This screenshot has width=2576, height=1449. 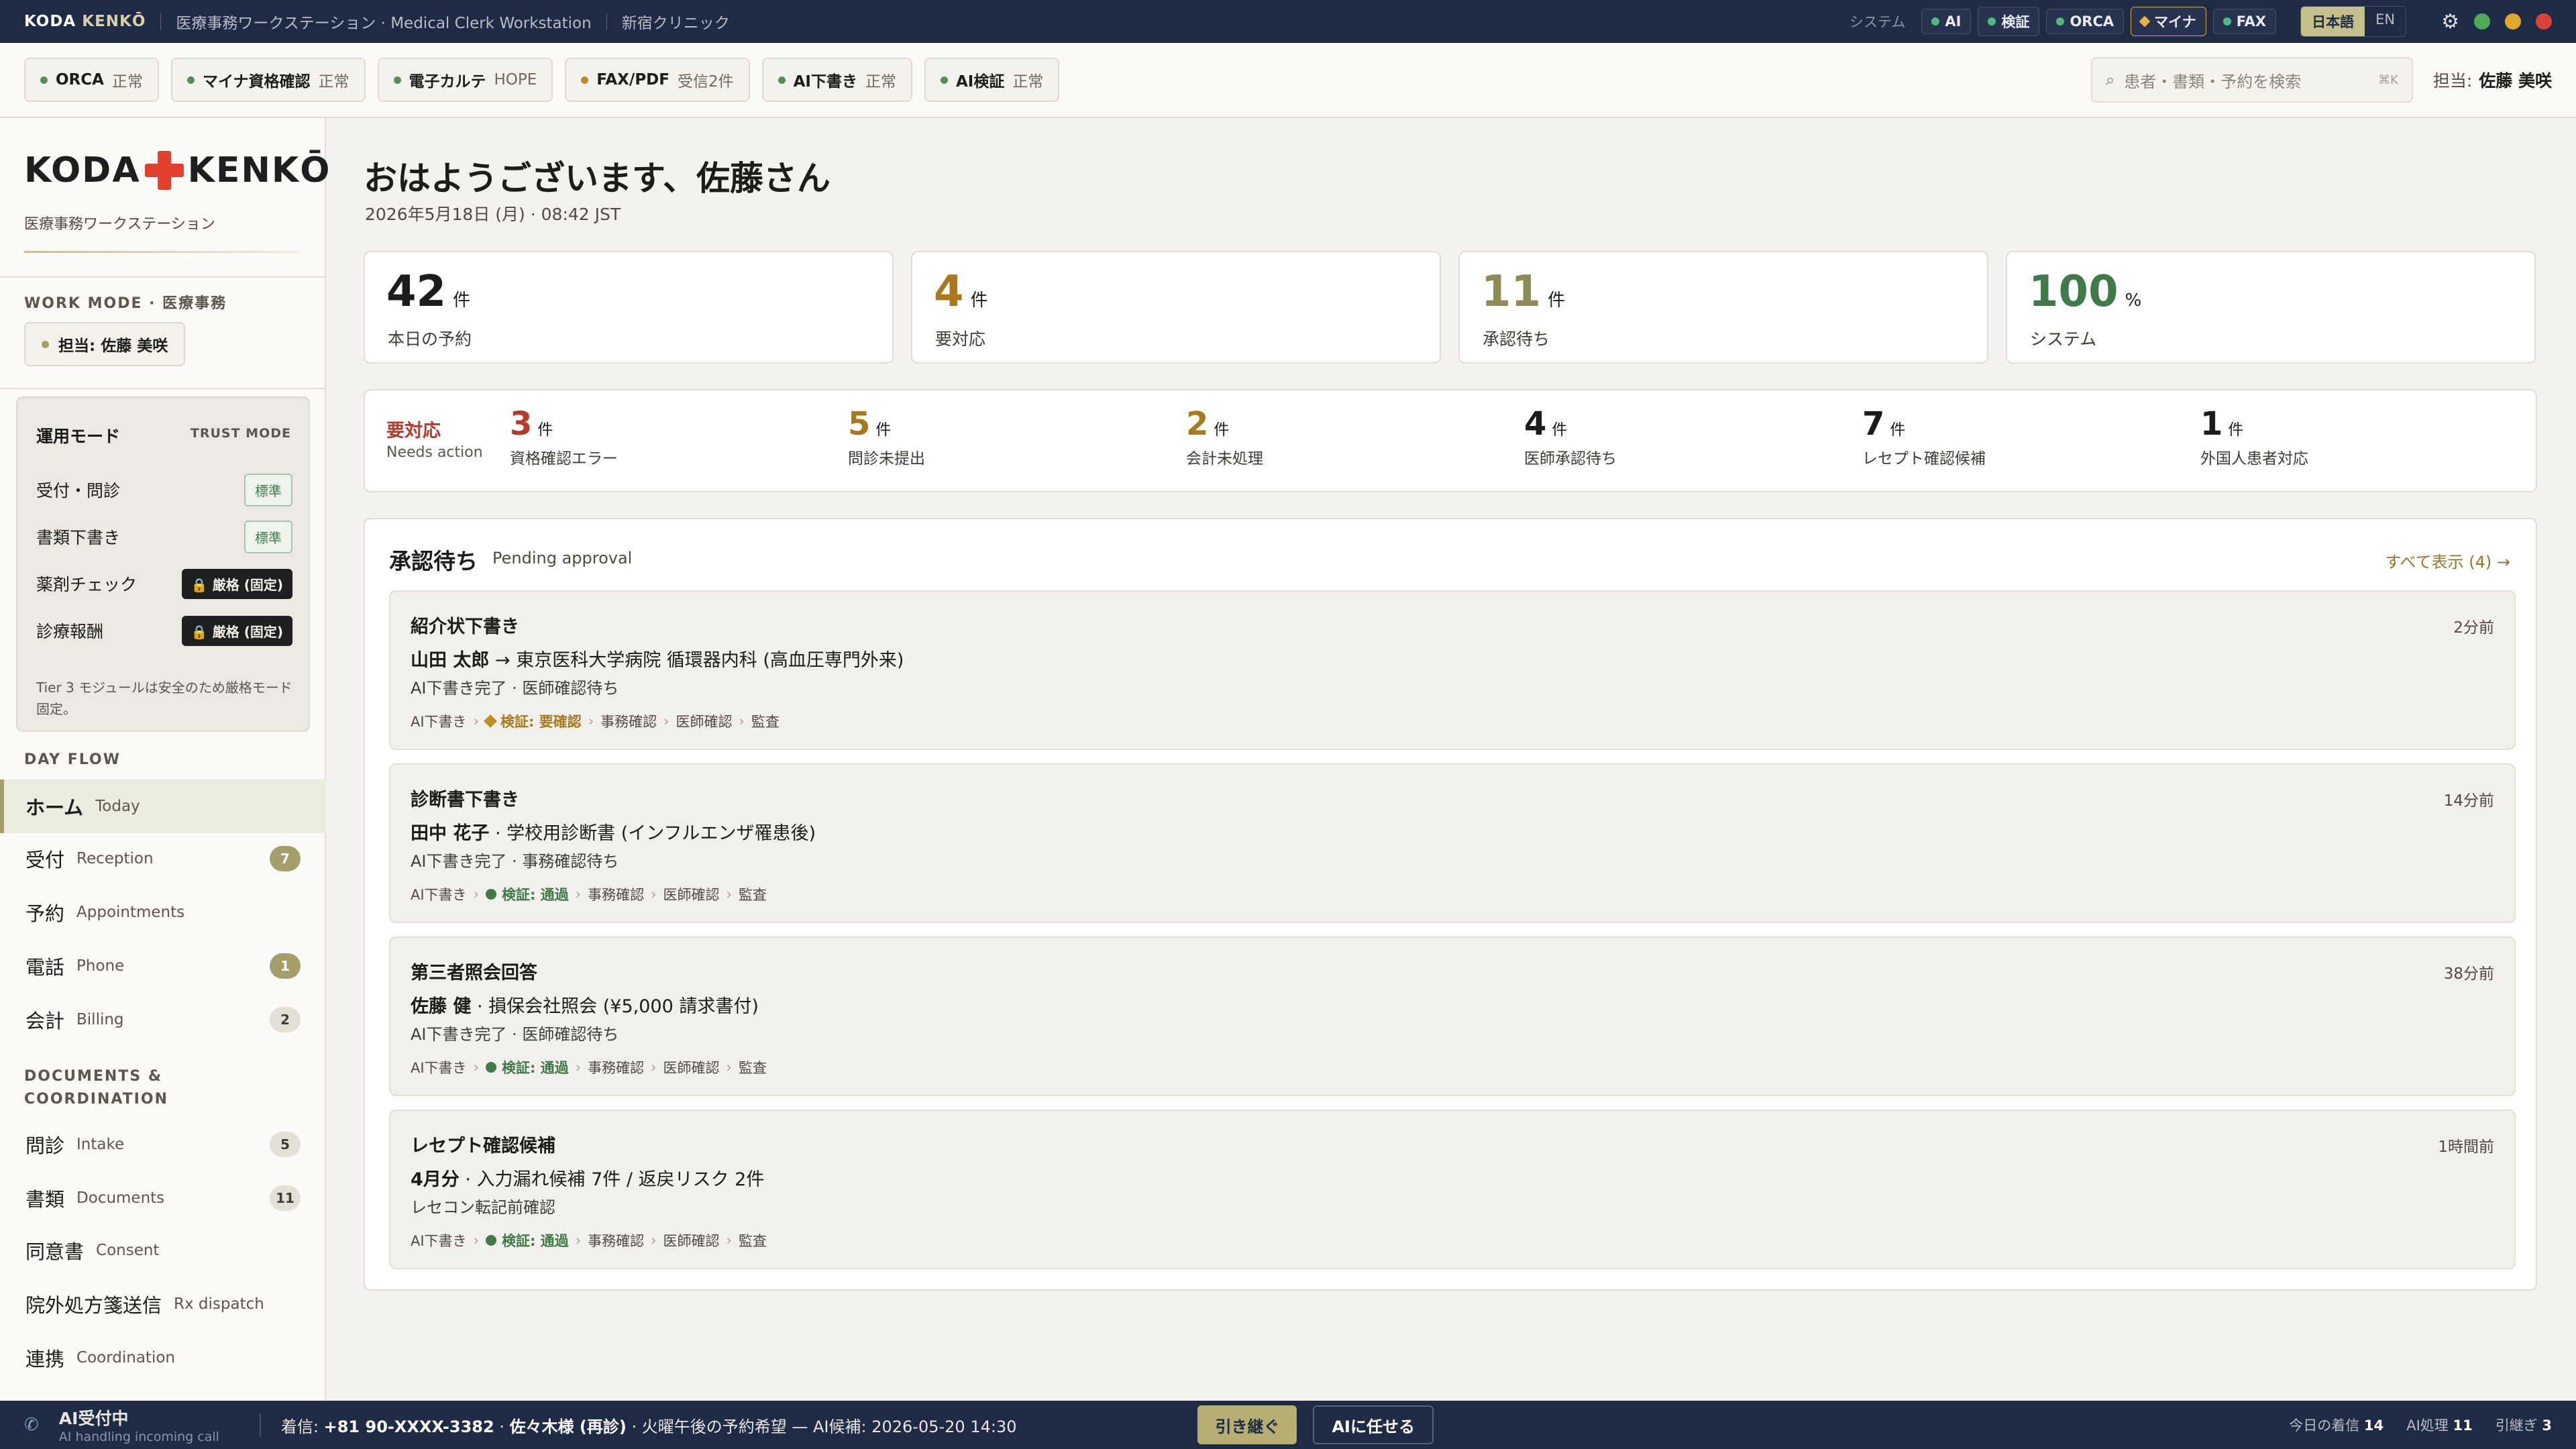 I want to click on action-item: 2 件会計未処理, so click(x=1224, y=436).